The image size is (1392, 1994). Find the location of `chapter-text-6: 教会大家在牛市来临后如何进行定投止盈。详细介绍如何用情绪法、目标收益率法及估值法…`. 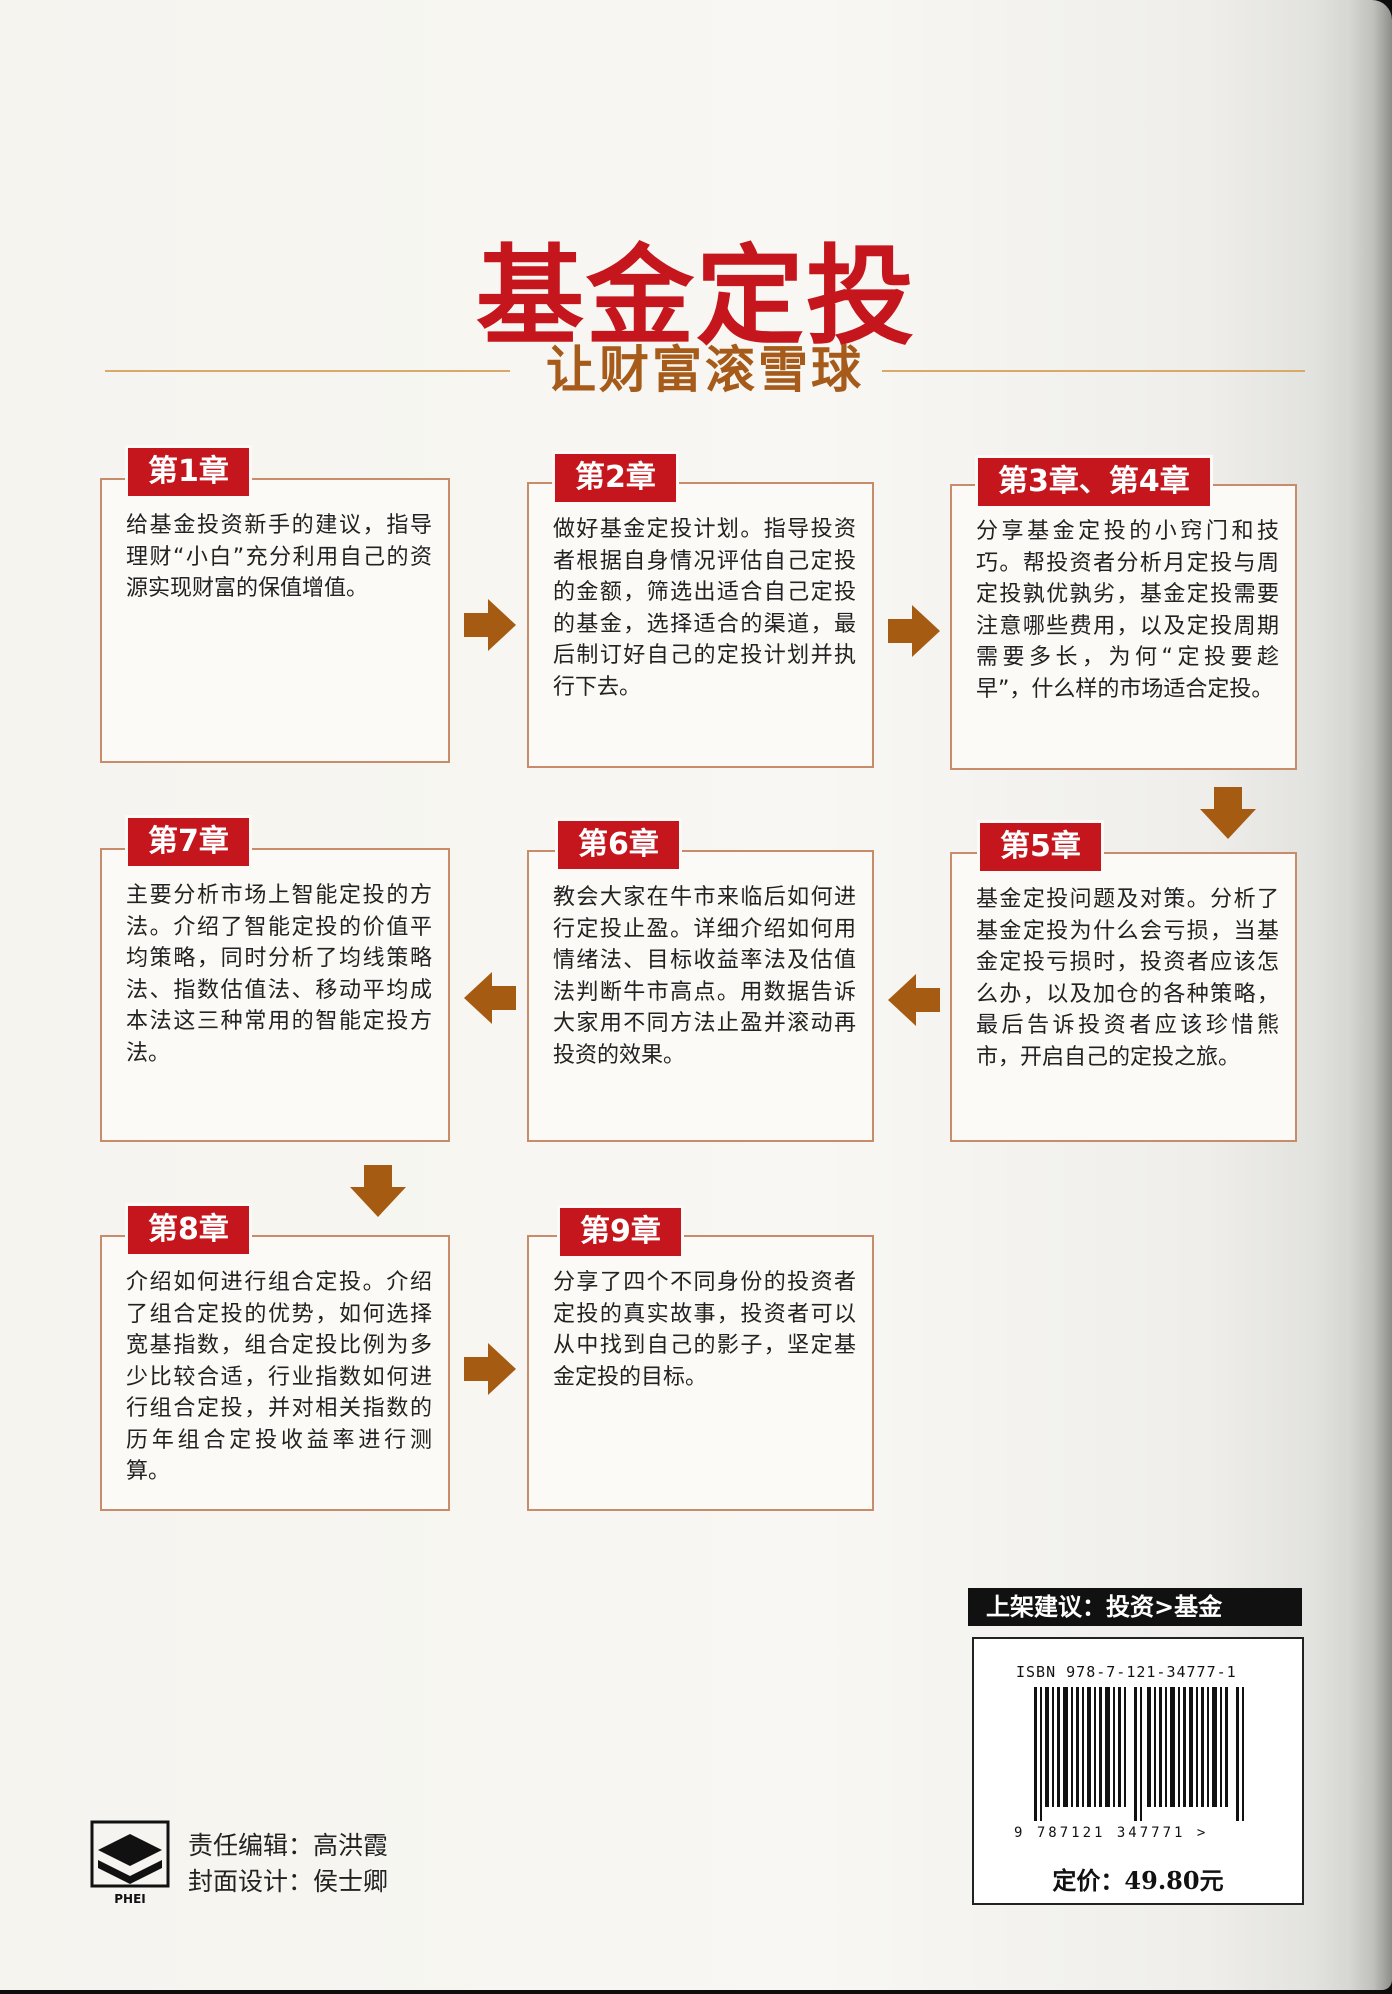

chapter-text-6: 教会大家在牛市来临后如何进行定投止盈。详细介绍如何用情绪法、目标收益率法及估值法… is located at coordinates (704, 976).